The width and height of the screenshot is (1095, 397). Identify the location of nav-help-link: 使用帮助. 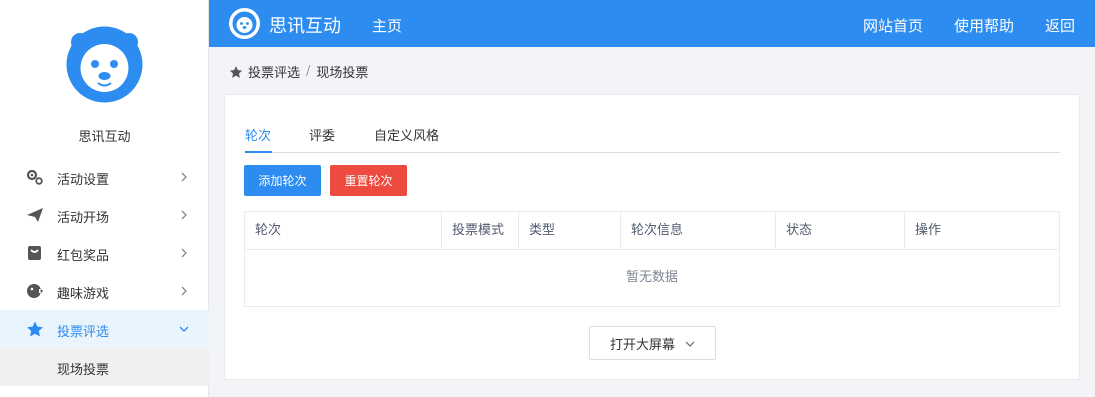
(984, 25).